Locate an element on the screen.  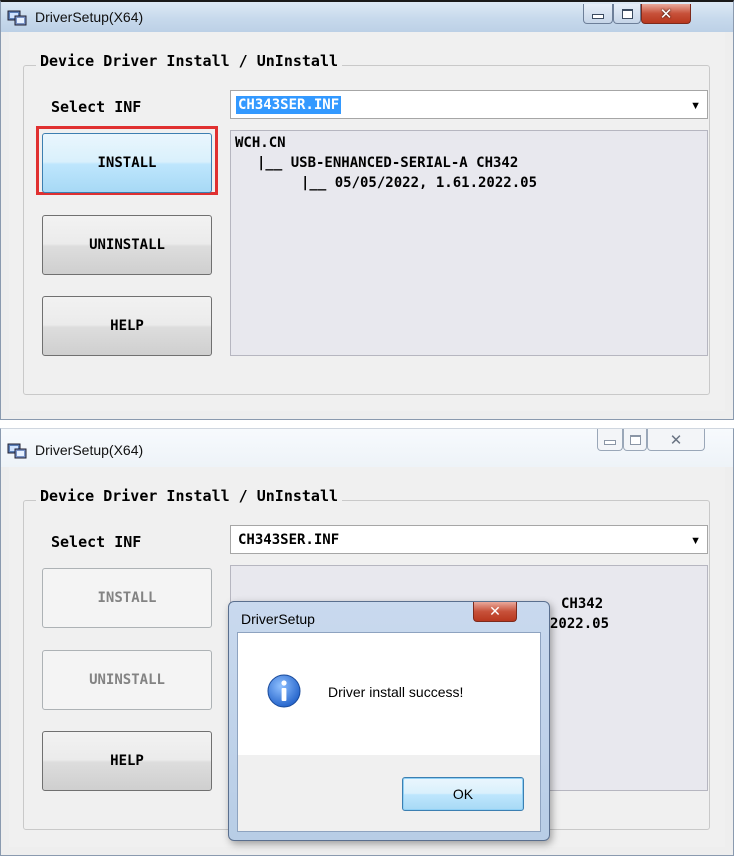
dialog-message-area: Driver install success! is located at coordinates (389, 694).